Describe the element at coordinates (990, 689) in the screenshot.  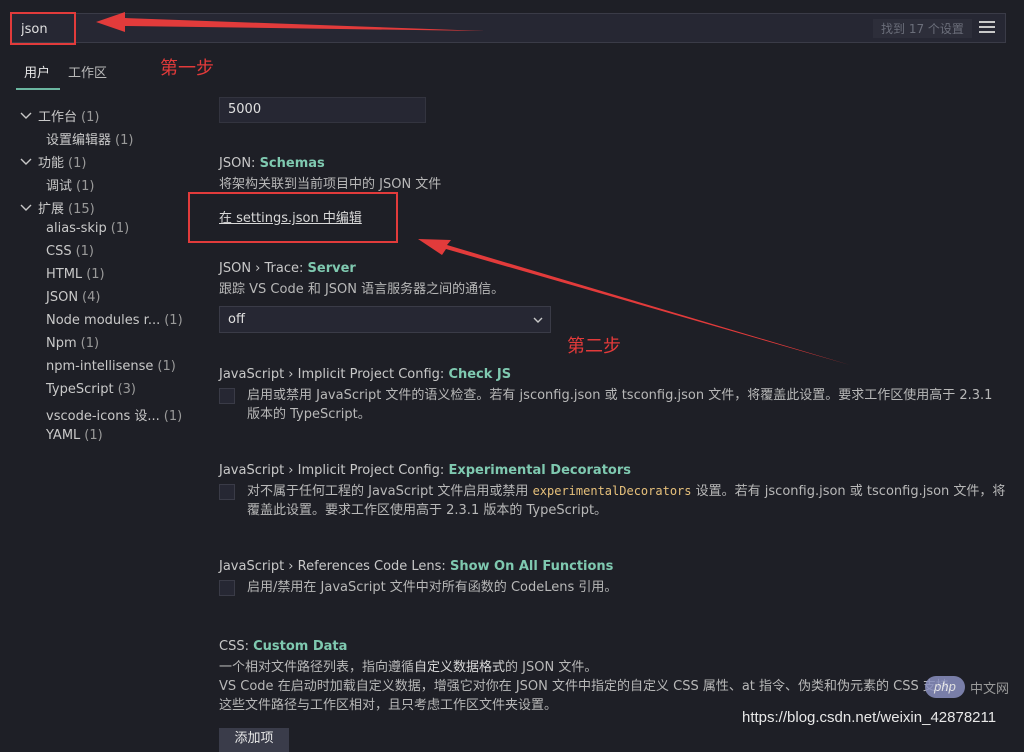
I see `php-logo-text: 中文网` at that location.